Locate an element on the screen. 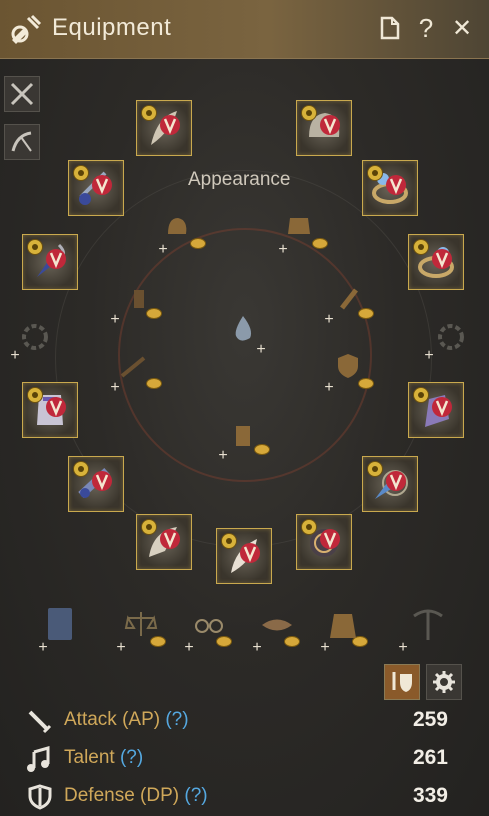  music-note-icon is located at coordinates (38, 759).